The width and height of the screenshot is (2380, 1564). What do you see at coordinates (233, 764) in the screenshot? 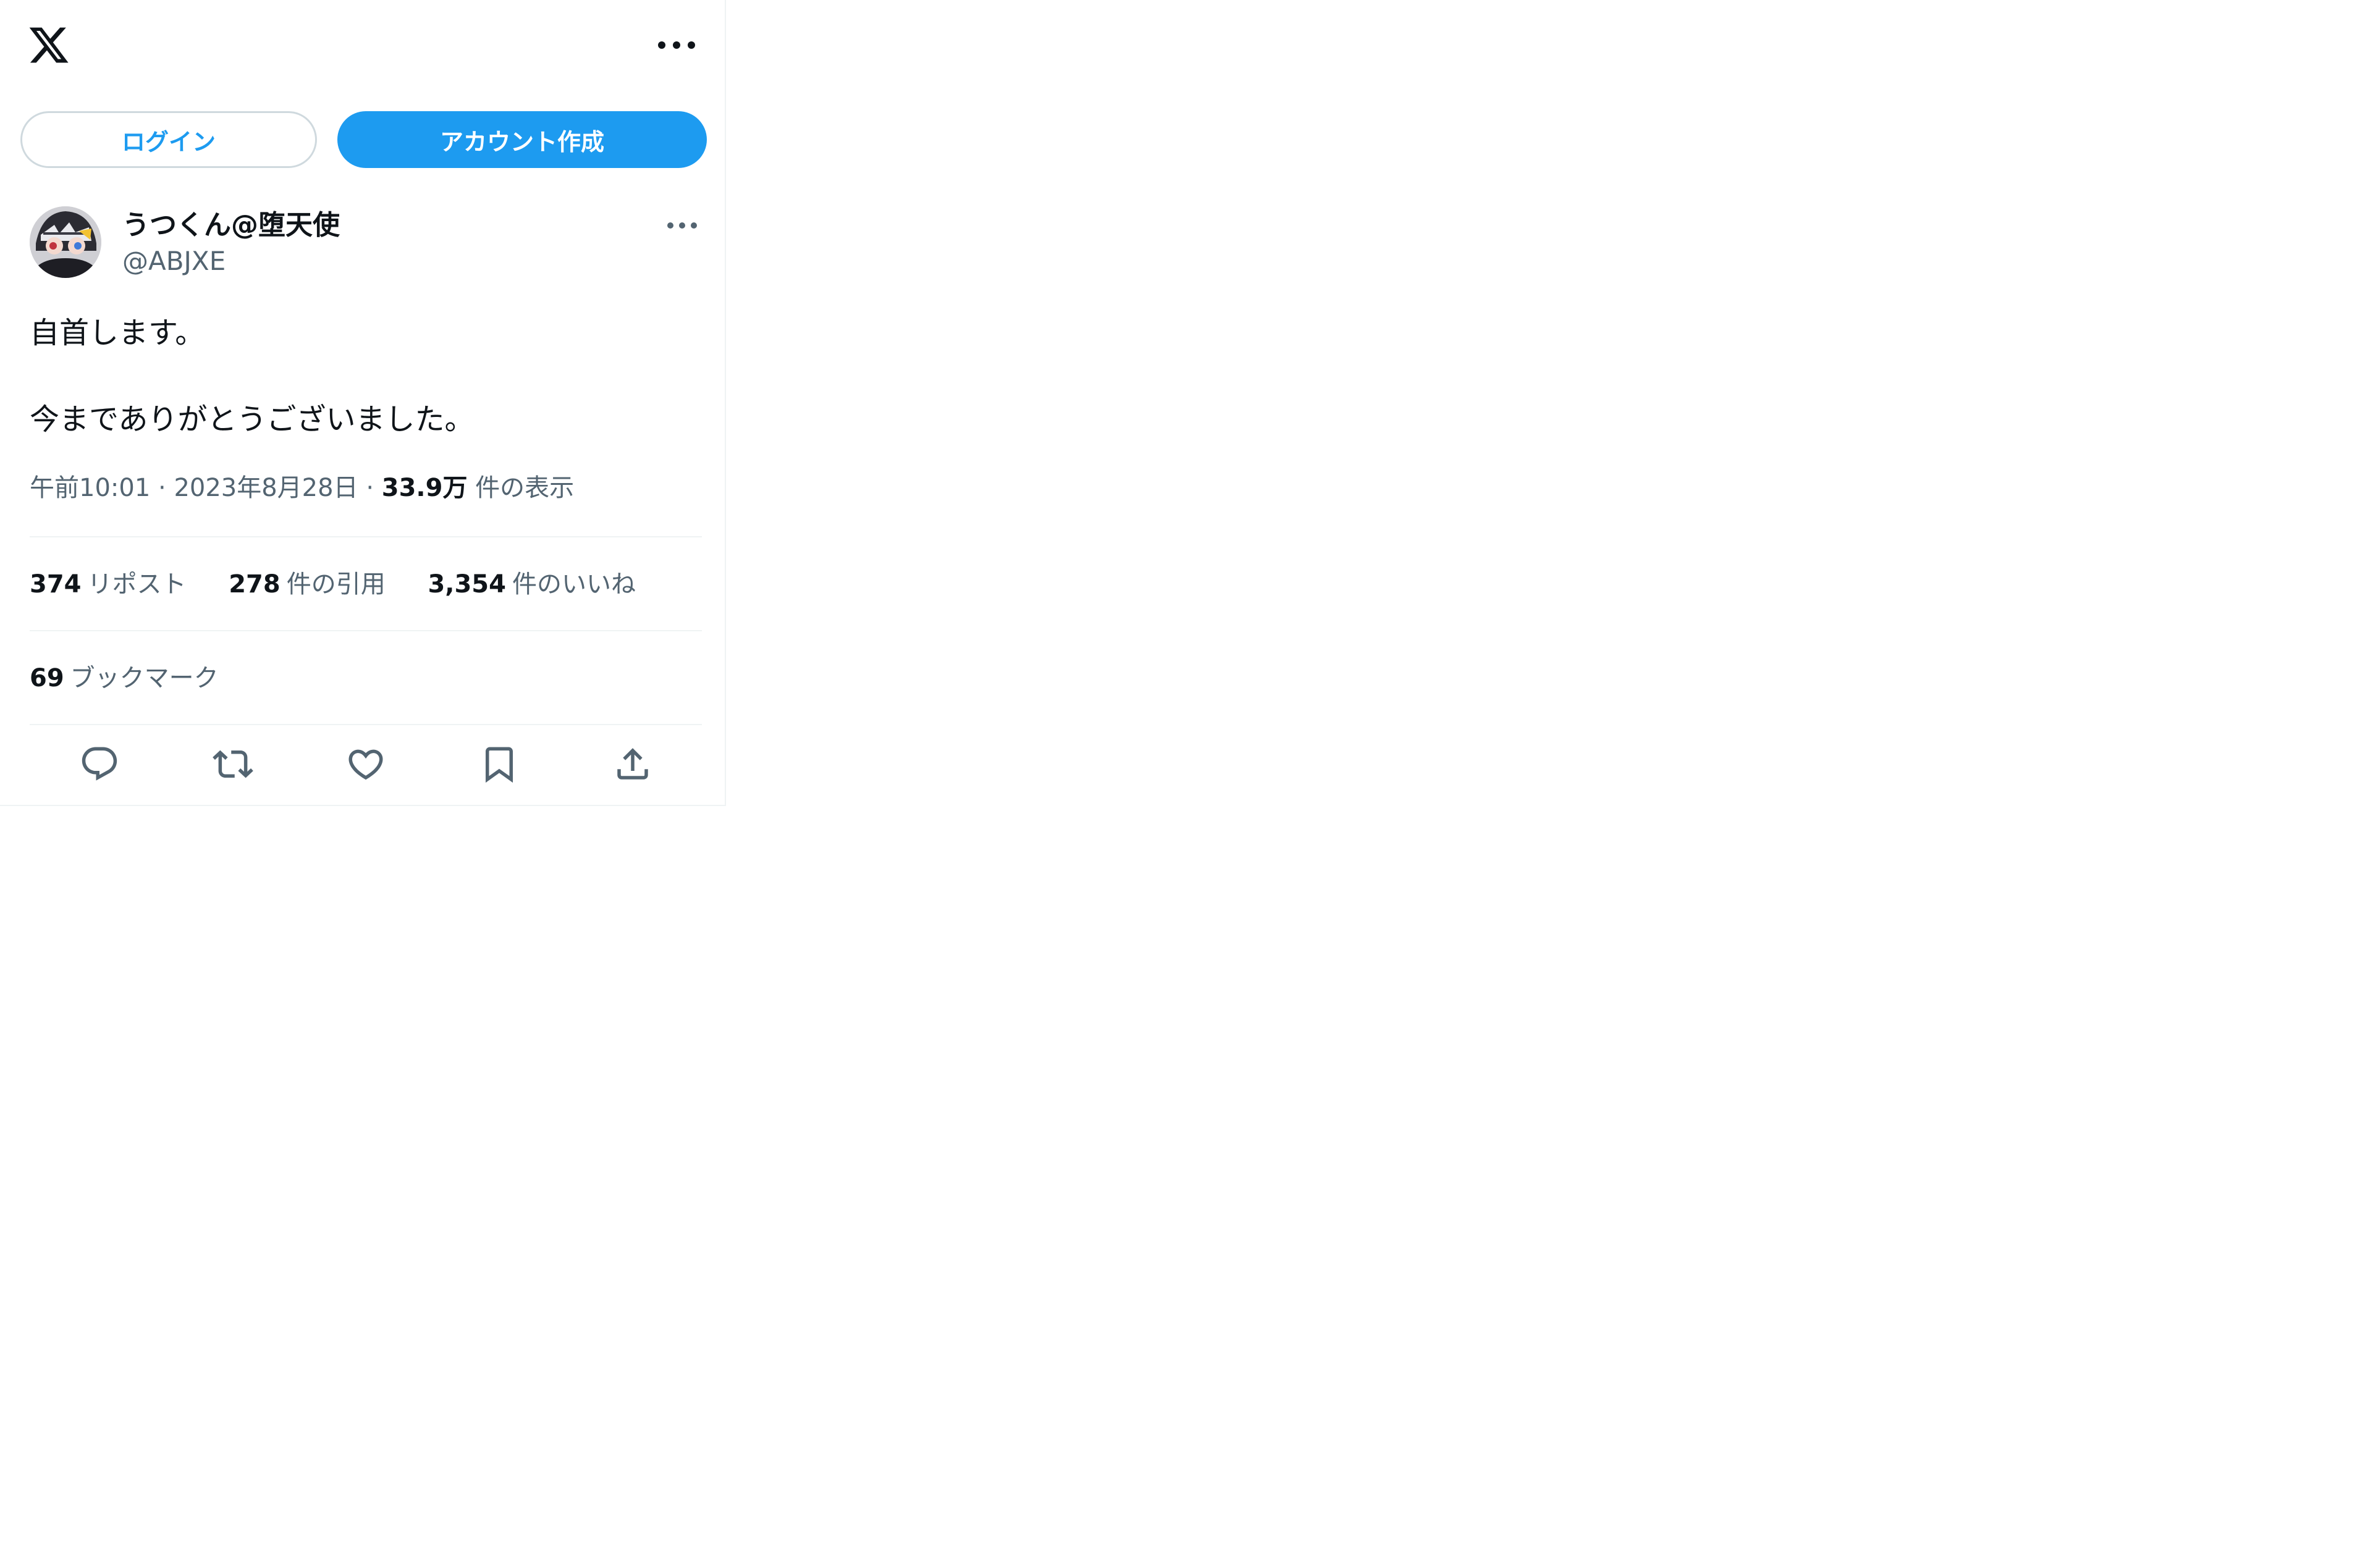
I see `repost-icon` at bounding box center [233, 764].